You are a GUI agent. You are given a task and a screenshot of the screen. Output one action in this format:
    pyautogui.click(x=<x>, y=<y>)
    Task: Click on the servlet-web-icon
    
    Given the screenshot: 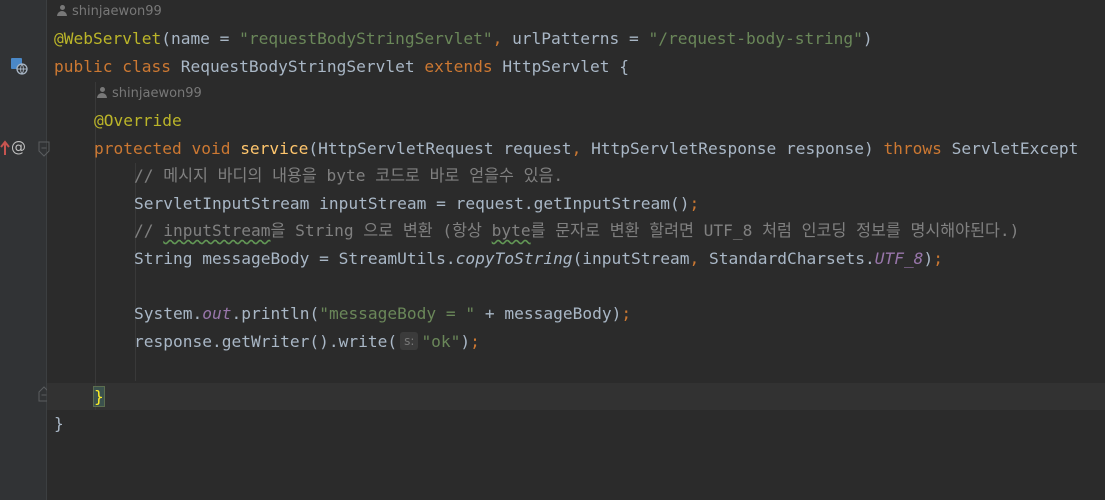 What is the action you would take?
    pyautogui.click(x=19, y=66)
    